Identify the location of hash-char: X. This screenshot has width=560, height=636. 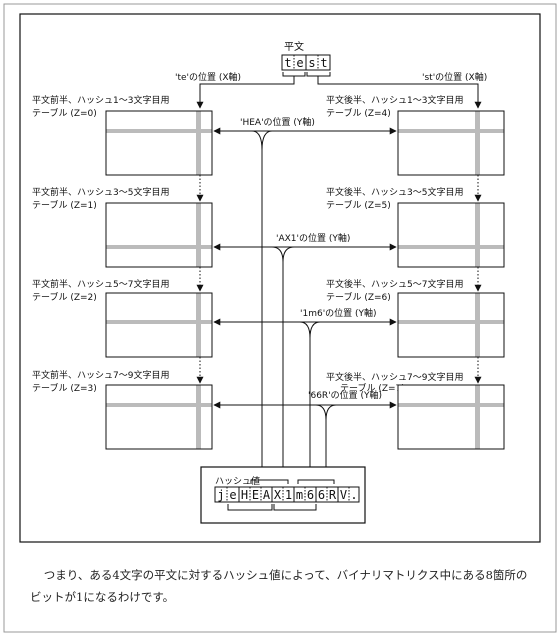
(278, 495).